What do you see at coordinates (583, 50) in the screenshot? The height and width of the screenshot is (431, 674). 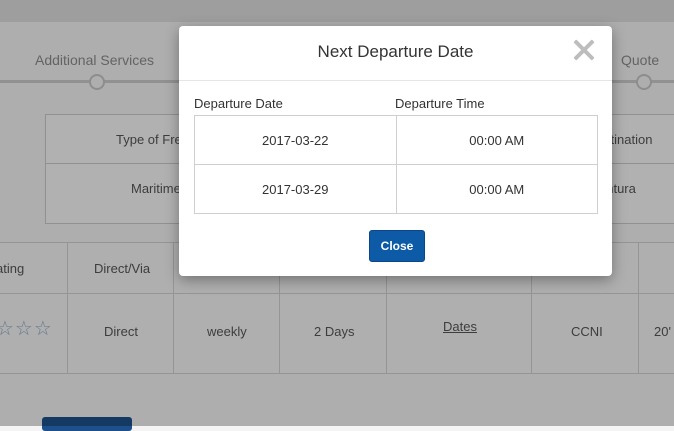 I see `close-icon` at bounding box center [583, 50].